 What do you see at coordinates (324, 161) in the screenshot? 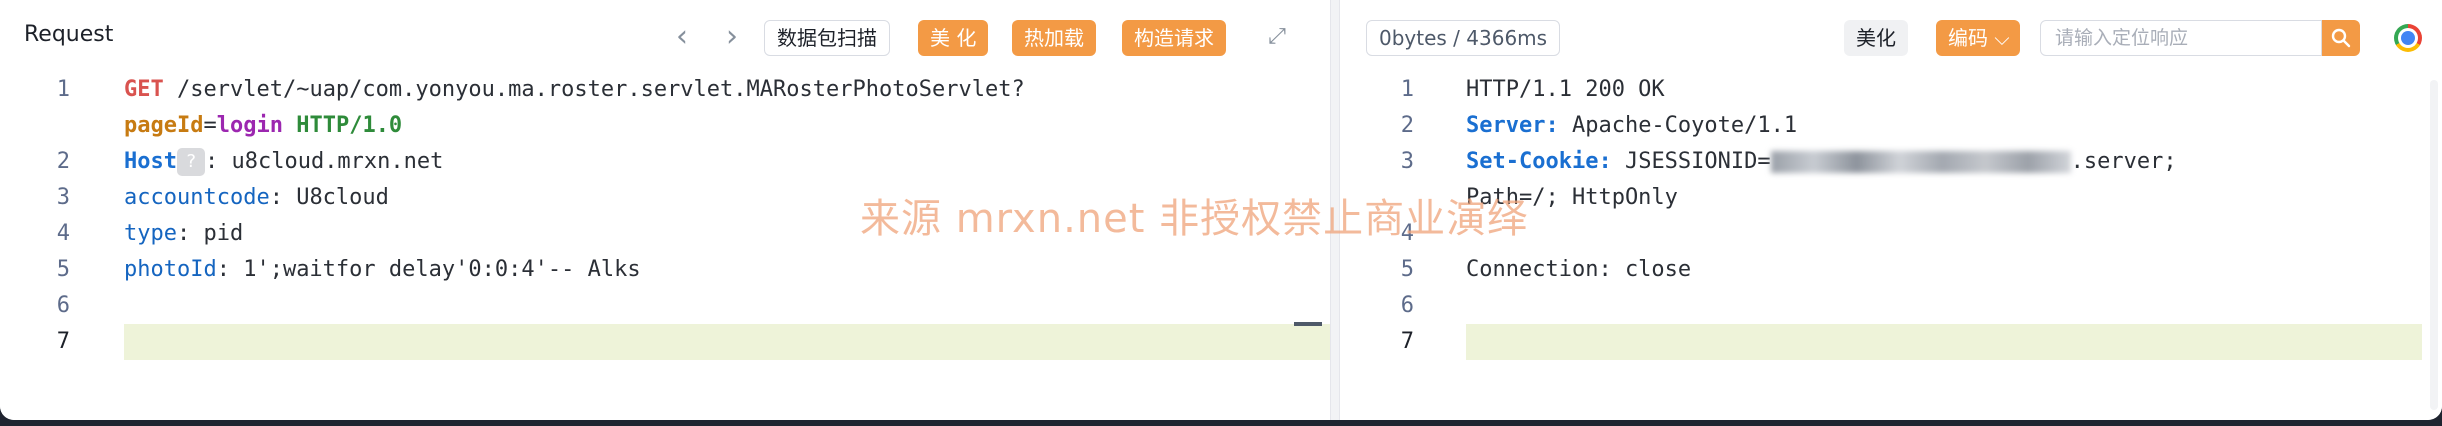
I see `header-value: : u8cloud.mrxn.net` at bounding box center [324, 161].